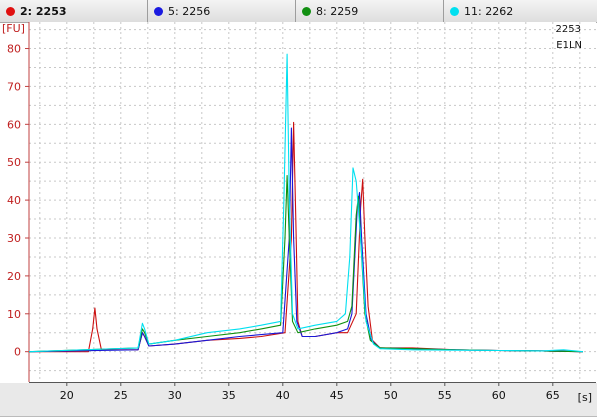 The height and width of the screenshot is (417, 597). I want to click on cyan-dot-icon, so click(454, 11).